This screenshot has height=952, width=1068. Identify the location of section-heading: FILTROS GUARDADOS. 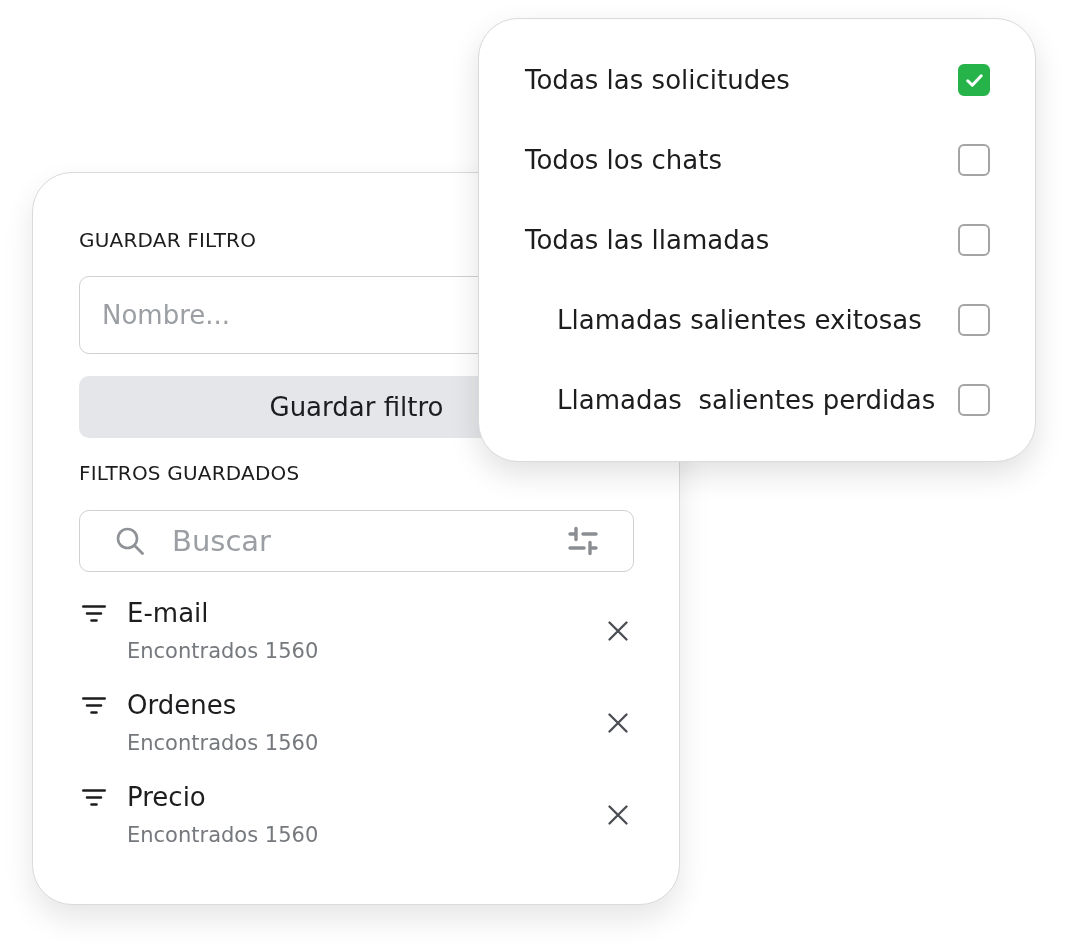
(189, 473).